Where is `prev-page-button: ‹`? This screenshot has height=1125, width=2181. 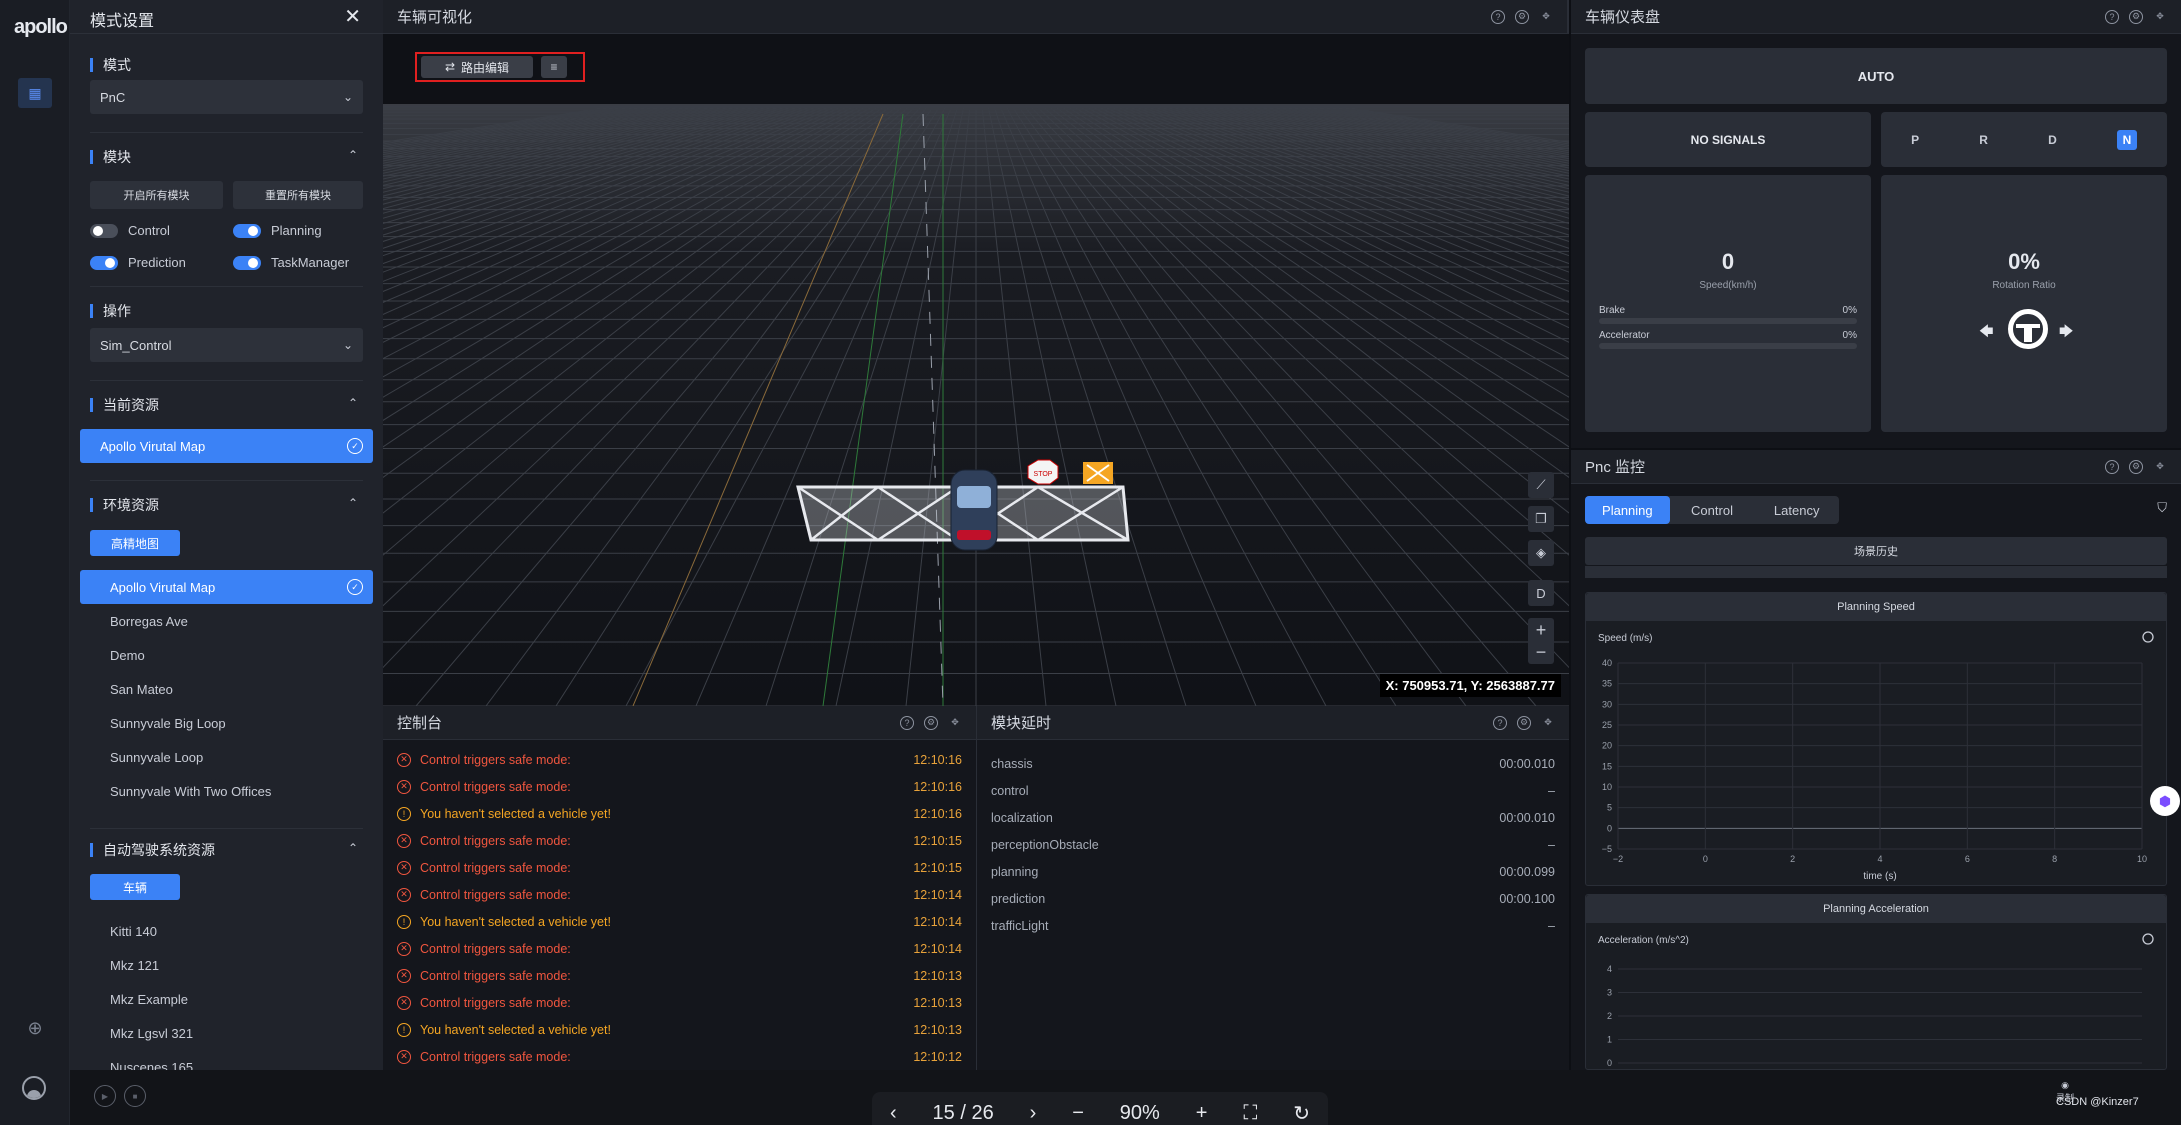 prev-page-button: ‹ is located at coordinates (893, 1113).